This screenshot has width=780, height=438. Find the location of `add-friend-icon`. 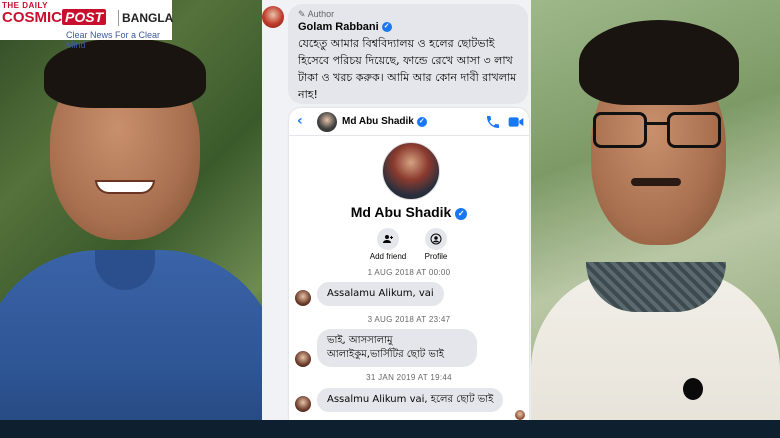

add-friend-icon is located at coordinates (388, 239).